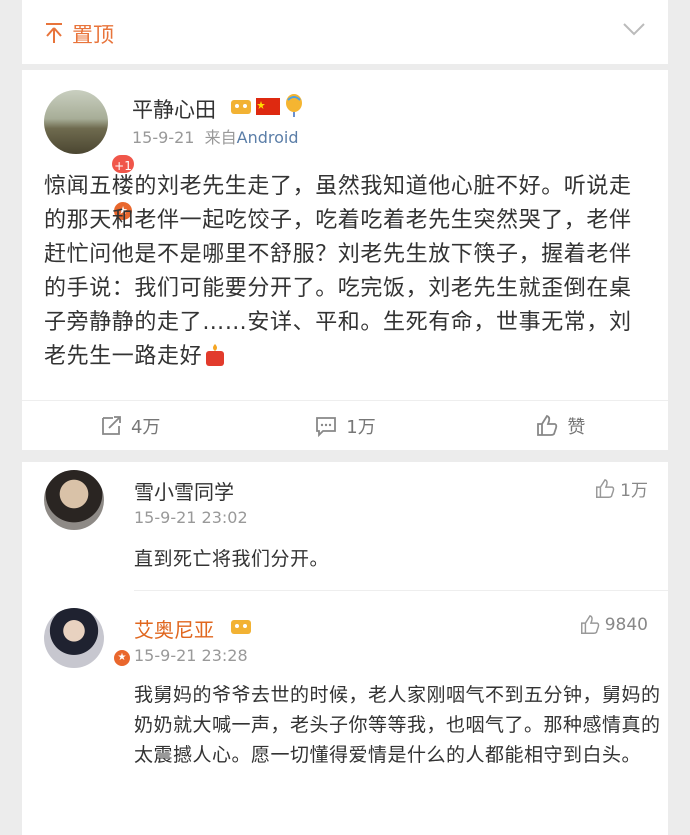  I want to click on comment-item: 雪小雪同学 15-9-21 23:02 1万 直到死亡将我们分开。, so click(345, 522).